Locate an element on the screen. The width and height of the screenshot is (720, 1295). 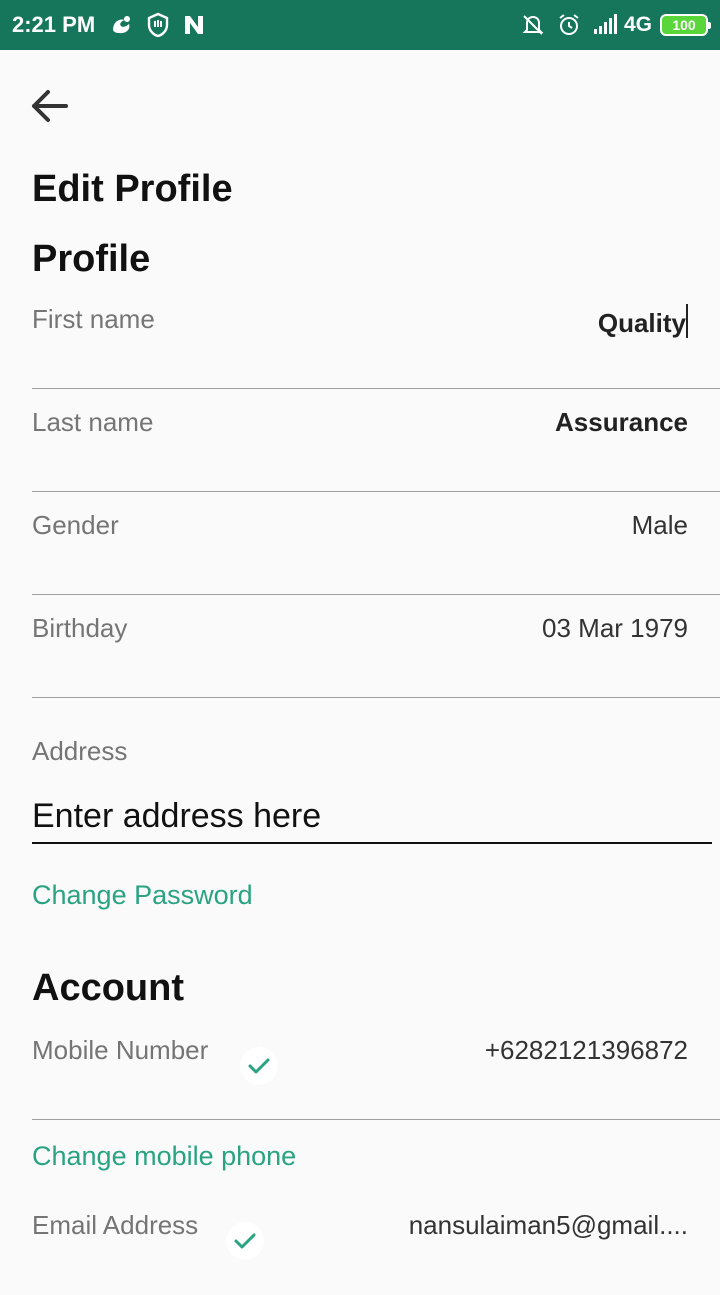
status-bar: 2:21 PM 4G 100 is located at coordinates (360, 25).